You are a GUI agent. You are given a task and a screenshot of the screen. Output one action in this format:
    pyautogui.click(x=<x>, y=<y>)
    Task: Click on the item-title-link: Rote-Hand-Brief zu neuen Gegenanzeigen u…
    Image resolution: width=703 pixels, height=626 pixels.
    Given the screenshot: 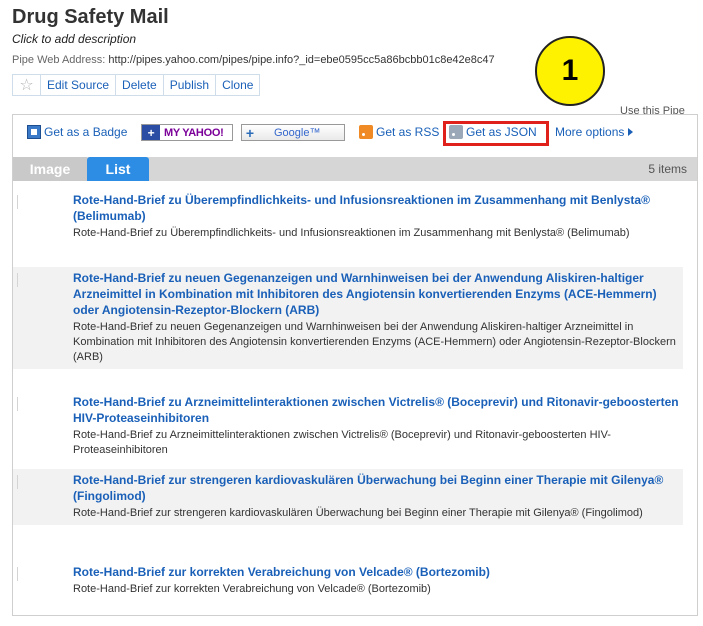 What is the action you would take?
    pyautogui.click(x=378, y=294)
    